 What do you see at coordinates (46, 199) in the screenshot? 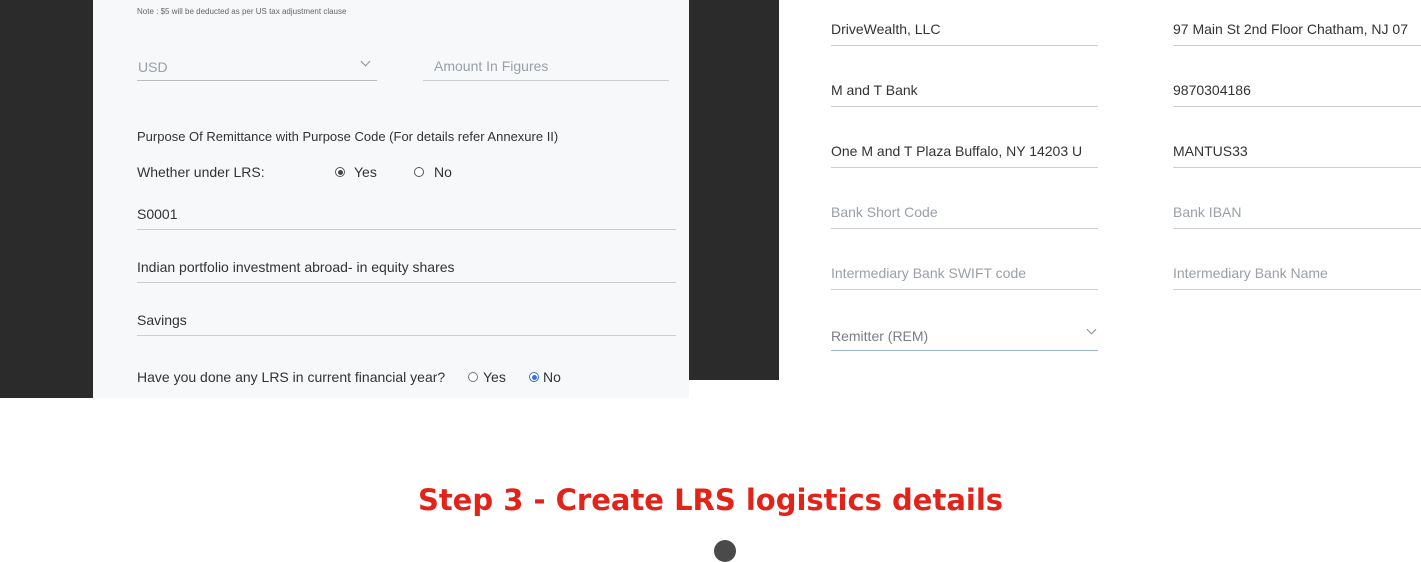
I see `left-dark-band` at bounding box center [46, 199].